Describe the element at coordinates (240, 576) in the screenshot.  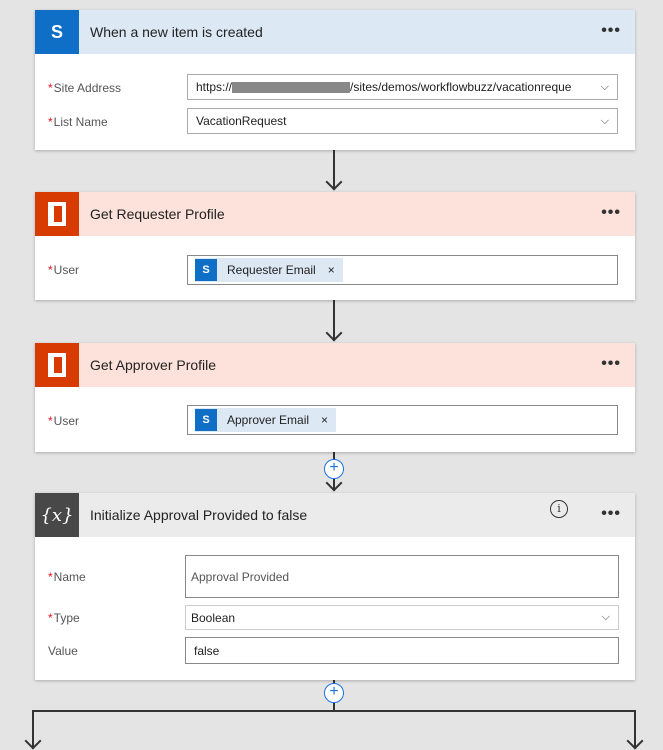
I see `name-value: Approval Provided` at that location.